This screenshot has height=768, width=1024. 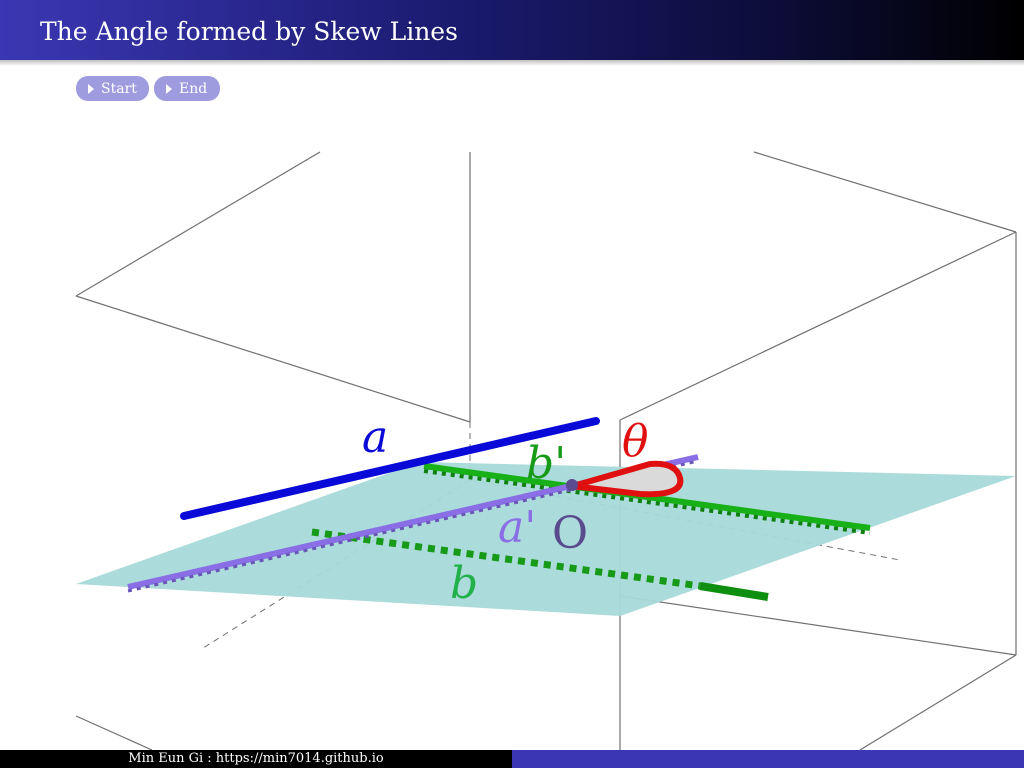 I want to click on page-title: The Angle formed by Skew Lines, so click(x=249, y=31).